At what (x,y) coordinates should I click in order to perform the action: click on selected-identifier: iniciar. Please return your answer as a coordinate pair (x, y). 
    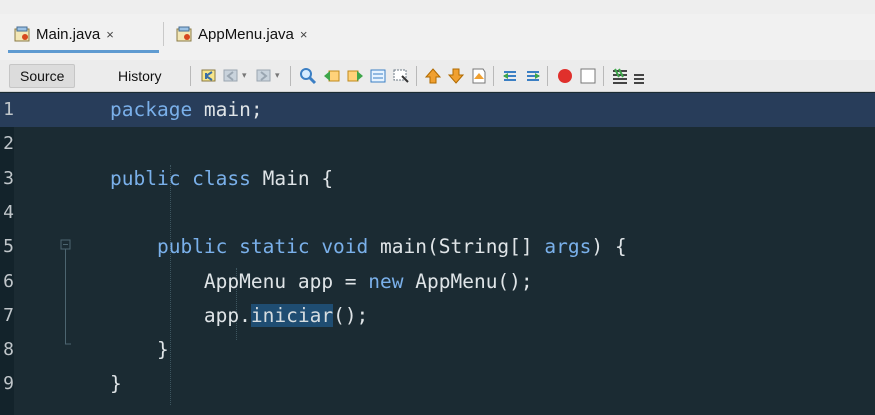
    Looking at the image, I should click on (292, 315).